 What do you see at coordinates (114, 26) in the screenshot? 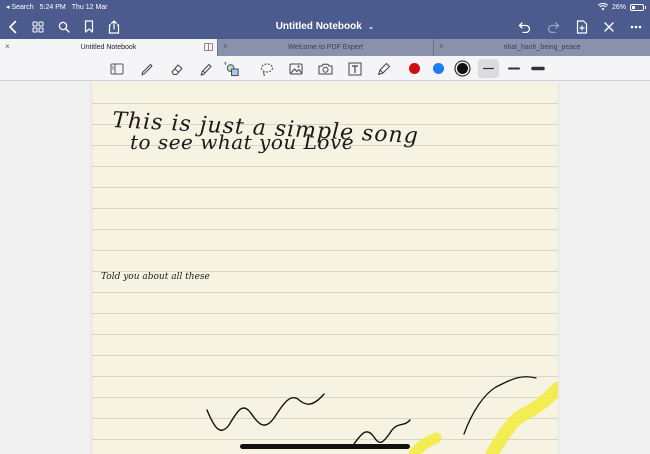
I see `share-icon` at bounding box center [114, 26].